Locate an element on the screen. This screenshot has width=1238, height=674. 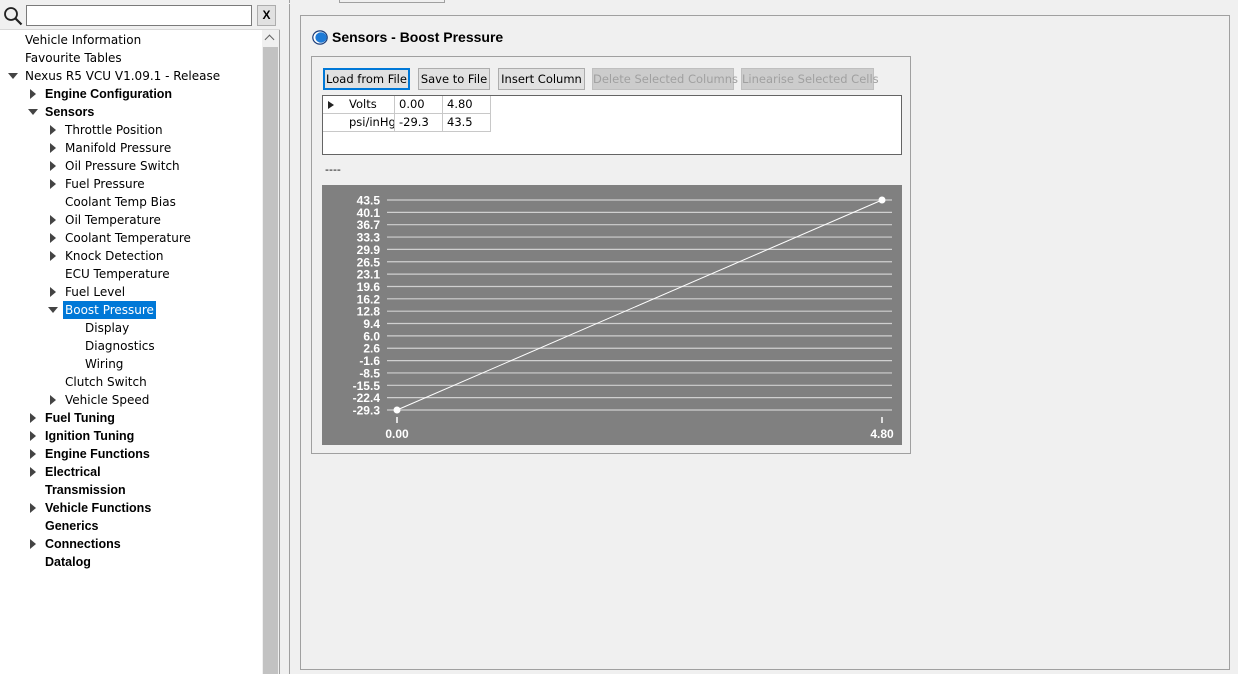
tree-item: Knock Detection is located at coordinates (131, 256).